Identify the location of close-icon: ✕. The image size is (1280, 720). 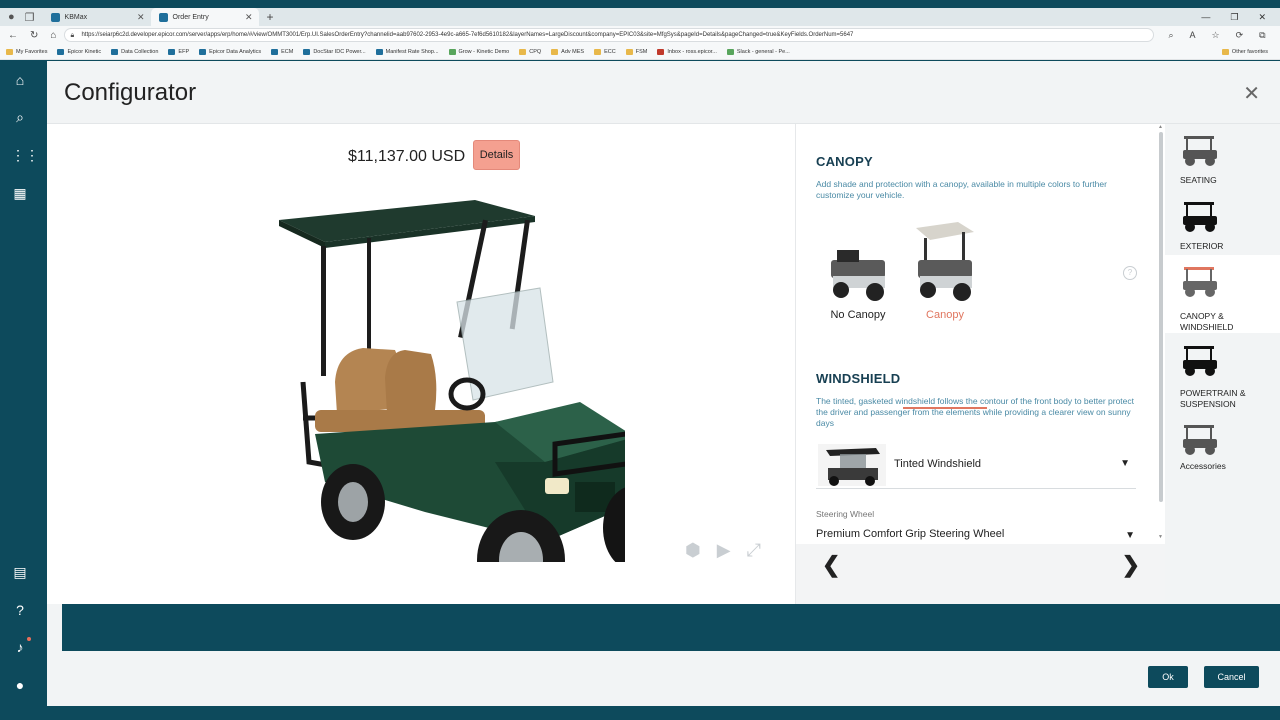
(1251, 93).